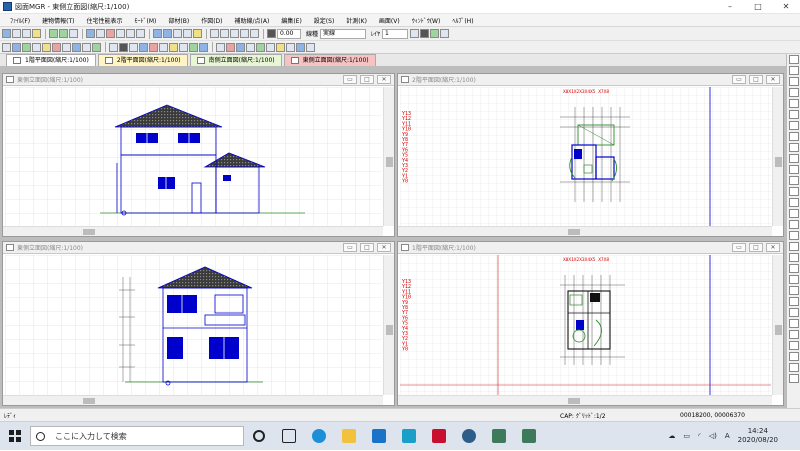  Describe the element at coordinates (730, 7) in the screenshot. I see `minimize-button: –` at that location.